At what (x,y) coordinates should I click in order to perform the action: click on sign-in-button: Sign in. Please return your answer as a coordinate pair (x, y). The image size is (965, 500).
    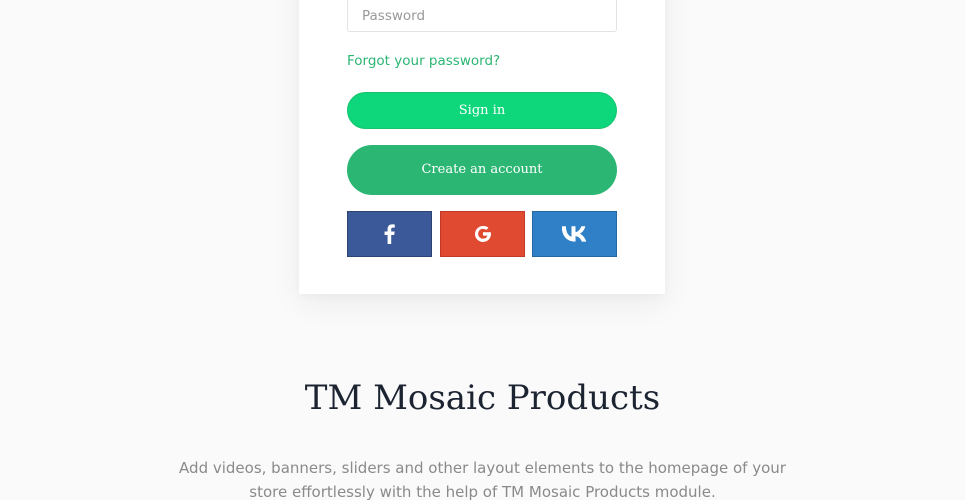
    Looking at the image, I should click on (482, 110).